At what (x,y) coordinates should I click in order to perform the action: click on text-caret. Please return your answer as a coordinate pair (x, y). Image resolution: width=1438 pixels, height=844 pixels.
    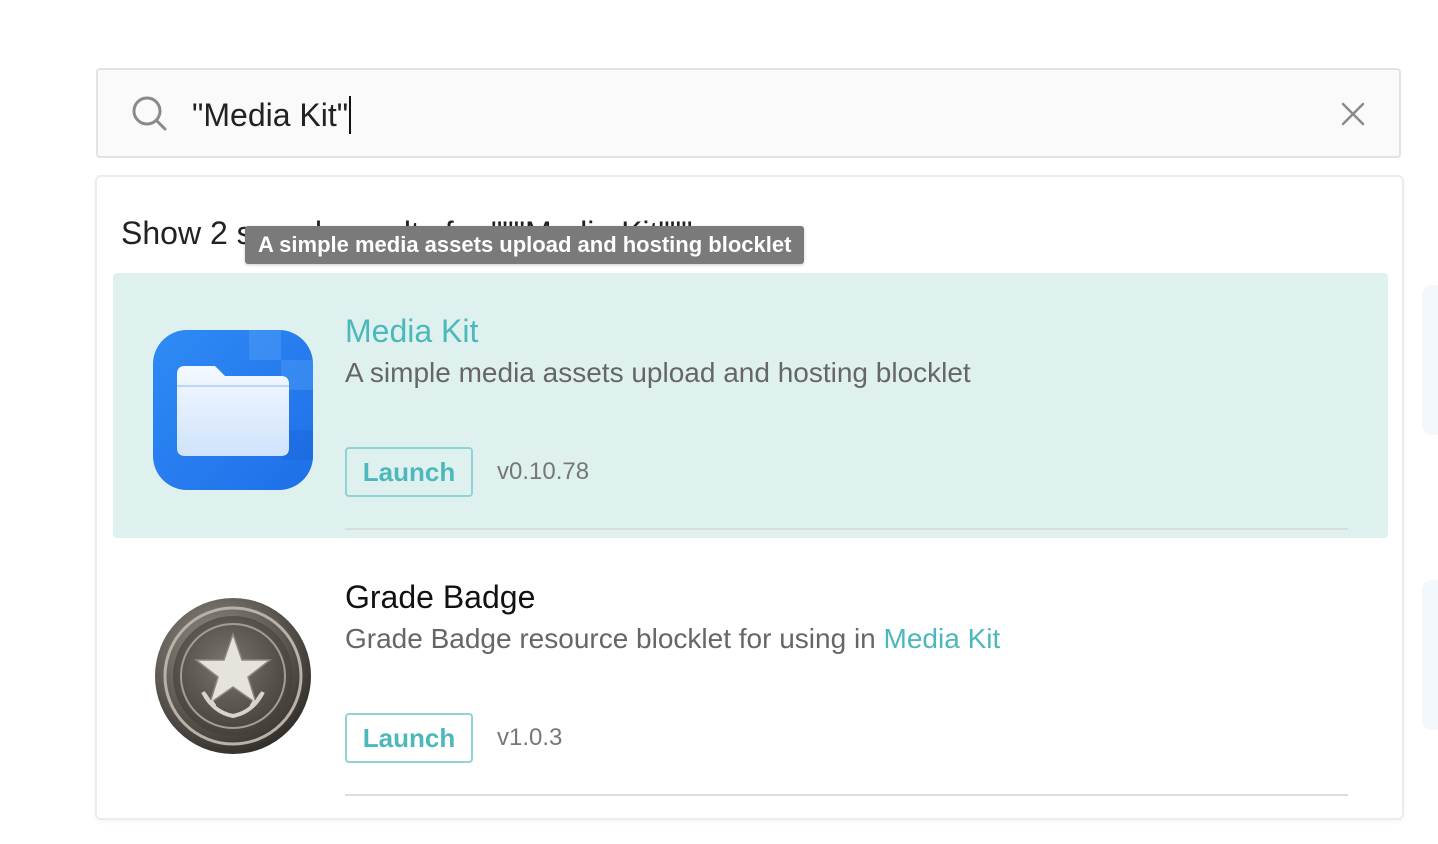
    Looking at the image, I should click on (350, 115).